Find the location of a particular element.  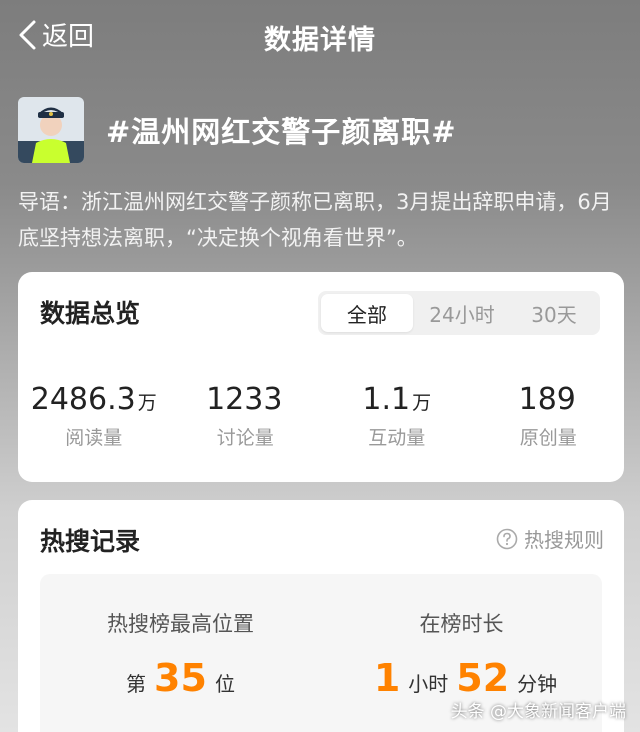

duration-caption: 在榜时长 is located at coordinates (461, 624).